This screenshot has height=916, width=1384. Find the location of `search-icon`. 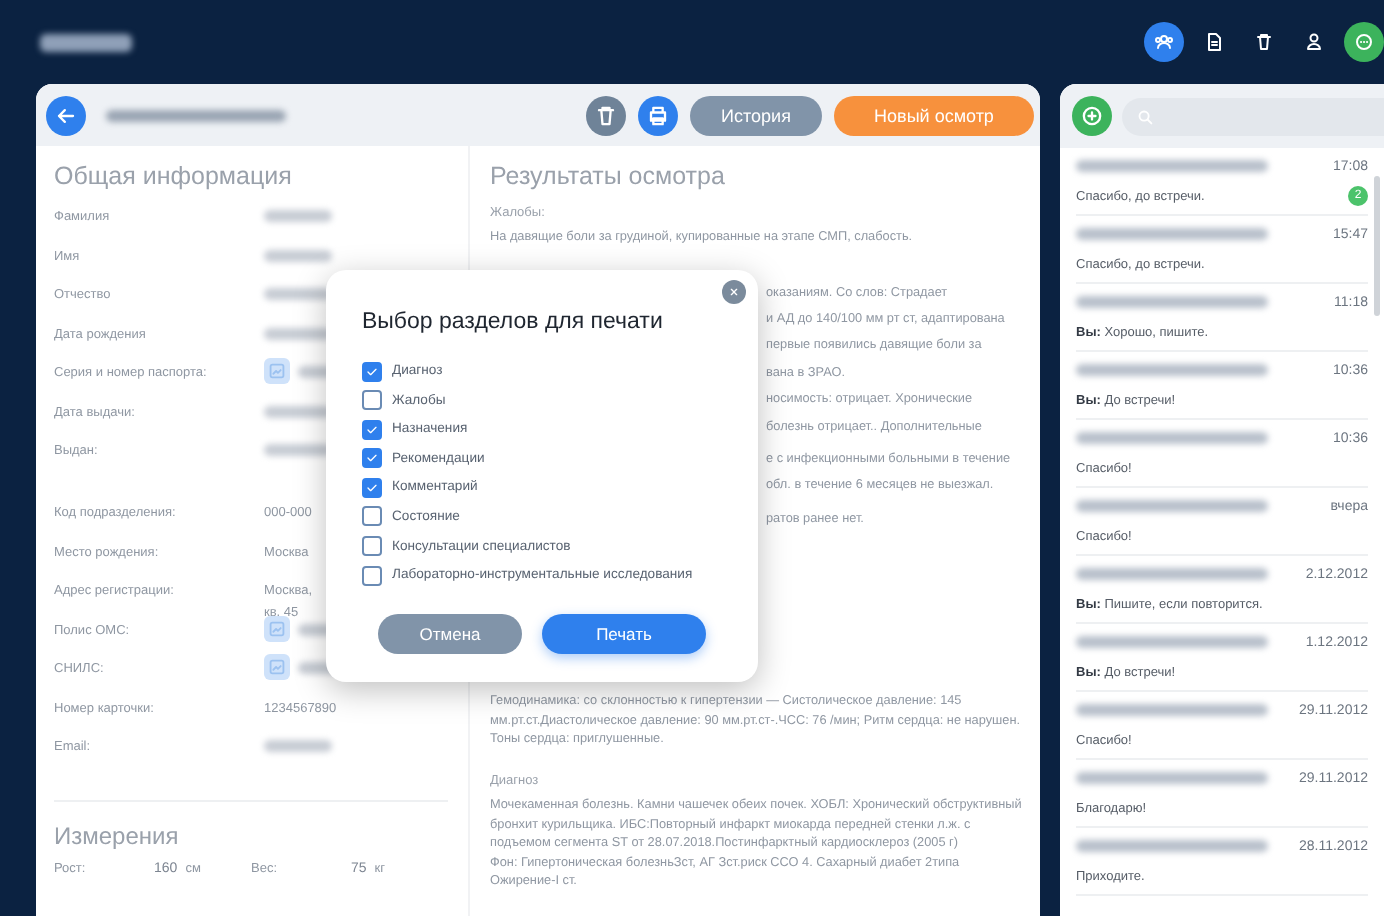

search-icon is located at coordinates (1145, 116).